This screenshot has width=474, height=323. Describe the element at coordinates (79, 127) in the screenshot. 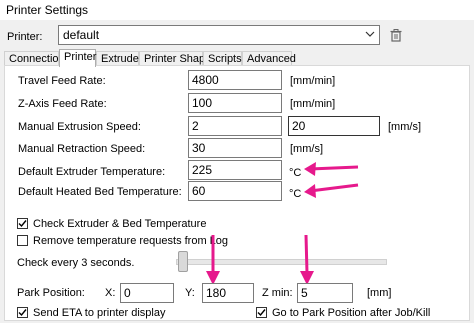

I see `manual-extrusion-speed-label: Manual Extrusion Speed:` at that location.